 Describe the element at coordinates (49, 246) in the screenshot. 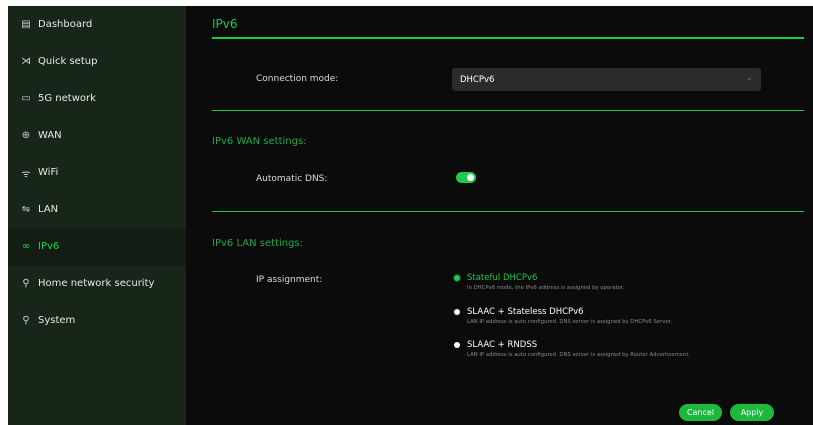

I see `sidebar-item-label: IPv6` at that location.